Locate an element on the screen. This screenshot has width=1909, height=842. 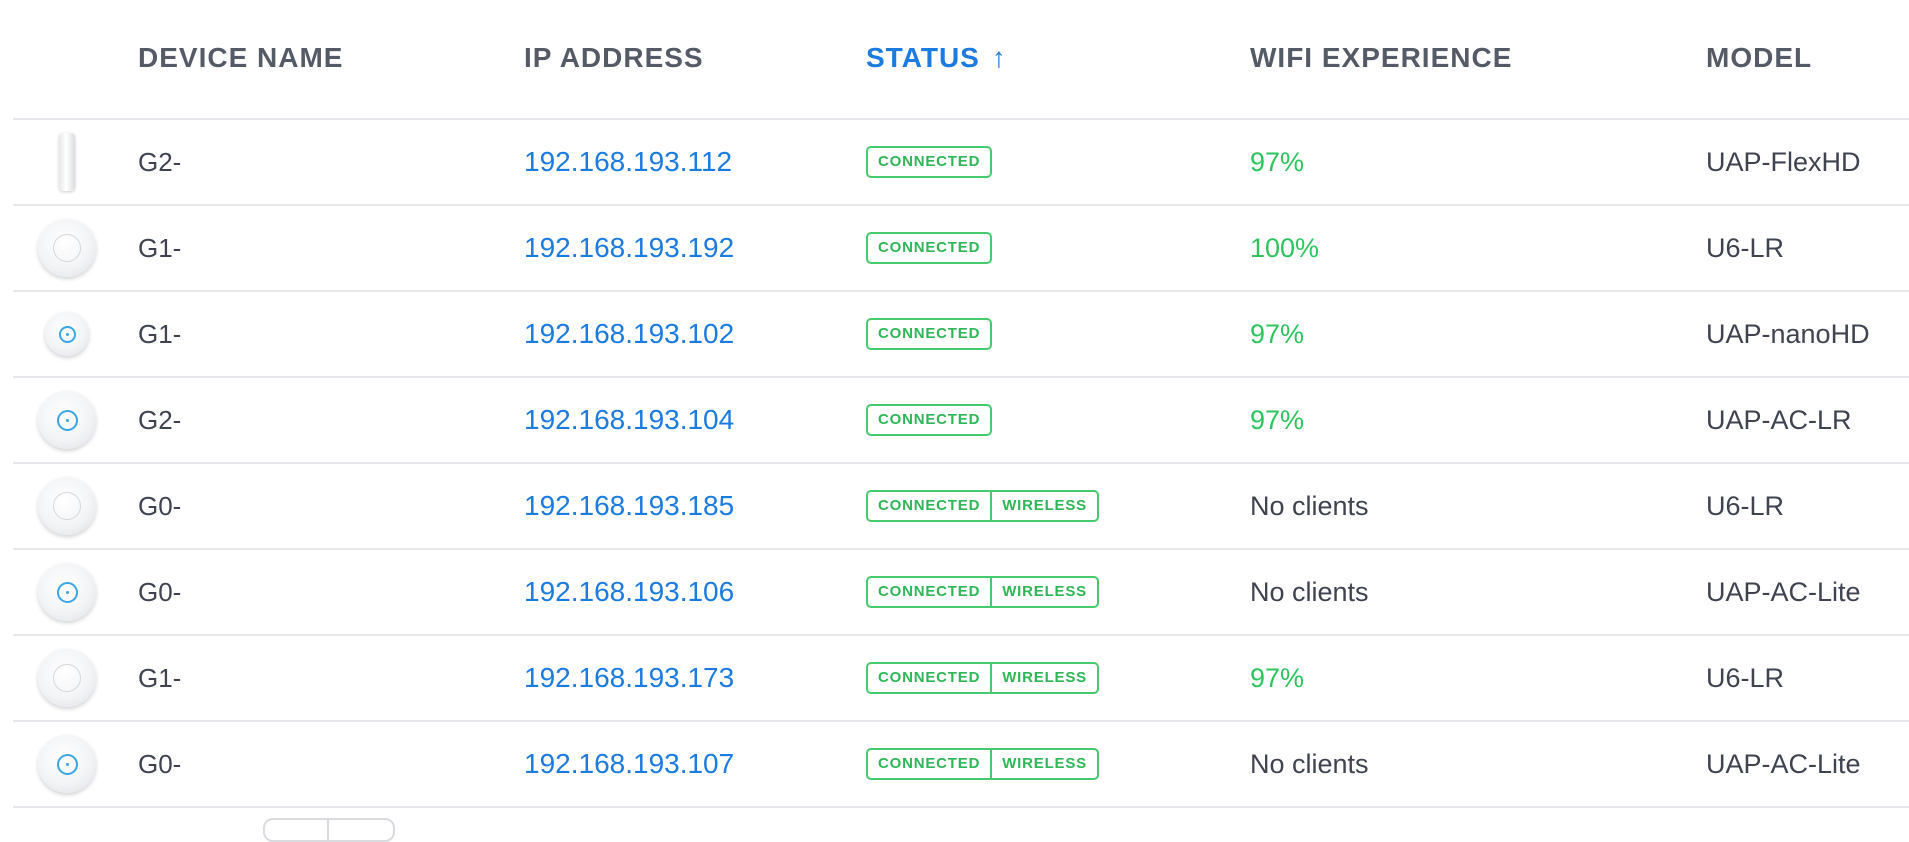
ip-address-link: 192.168.193.173 is located at coordinates (629, 678).